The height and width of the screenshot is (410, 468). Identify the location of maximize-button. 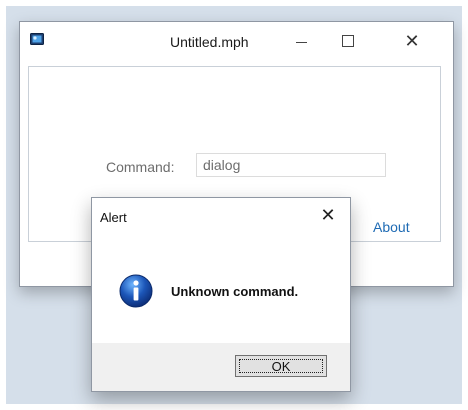
(348, 41).